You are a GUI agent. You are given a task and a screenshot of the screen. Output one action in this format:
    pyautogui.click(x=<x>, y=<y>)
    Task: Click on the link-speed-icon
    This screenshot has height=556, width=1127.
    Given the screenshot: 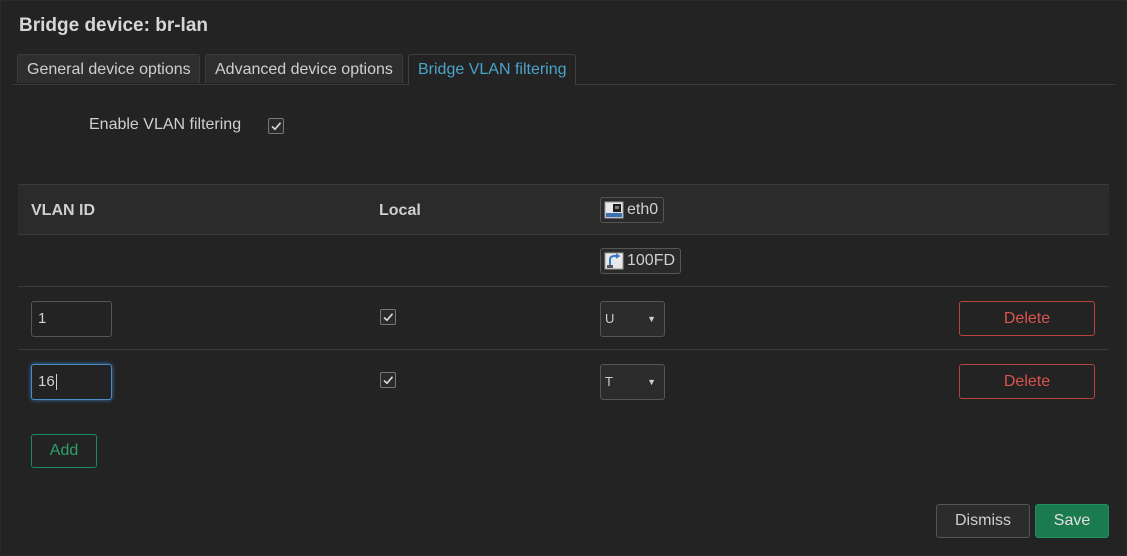 What is the action you would take?
    pyautogui.click(x=614, y=261)
    